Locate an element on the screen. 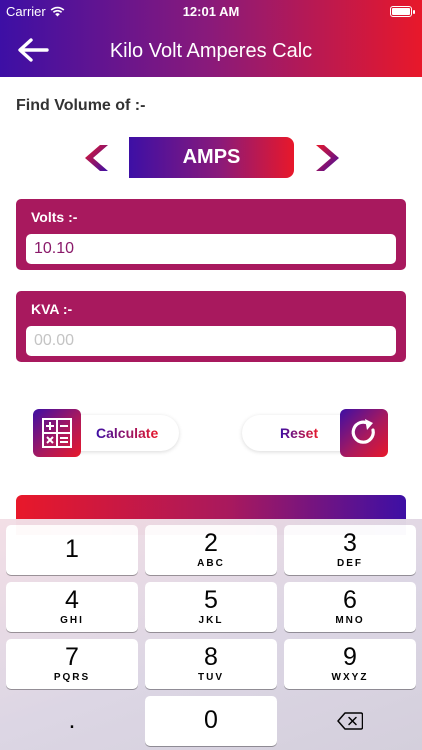  kva-card: KVA :- is located at coordinates (211, 326).